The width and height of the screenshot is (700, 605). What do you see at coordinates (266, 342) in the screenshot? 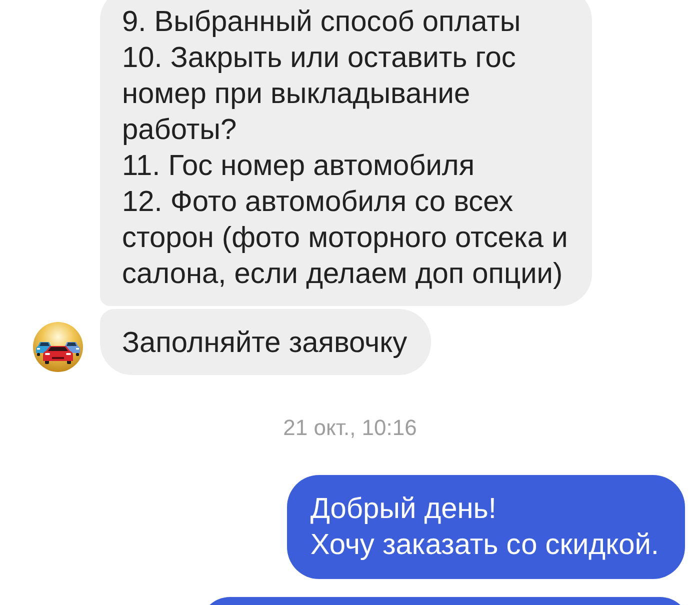
I see `message-bubble: Заполняйте заявочку` at bounding box center [266, 342].